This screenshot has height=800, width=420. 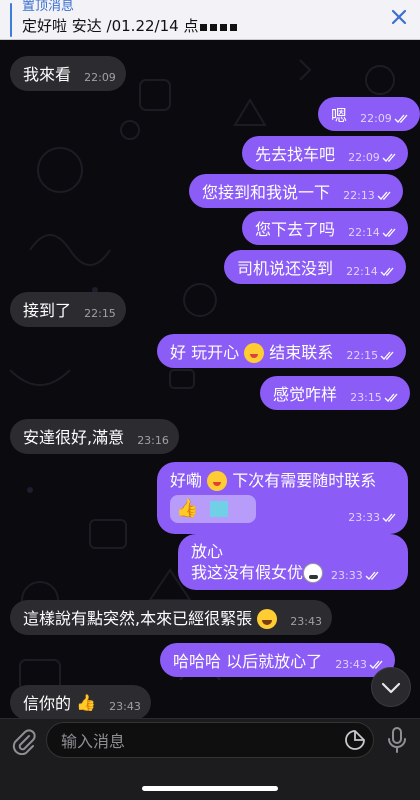 I want to click on message-text: 您接到和我说一下, so click(x=266, y=192).